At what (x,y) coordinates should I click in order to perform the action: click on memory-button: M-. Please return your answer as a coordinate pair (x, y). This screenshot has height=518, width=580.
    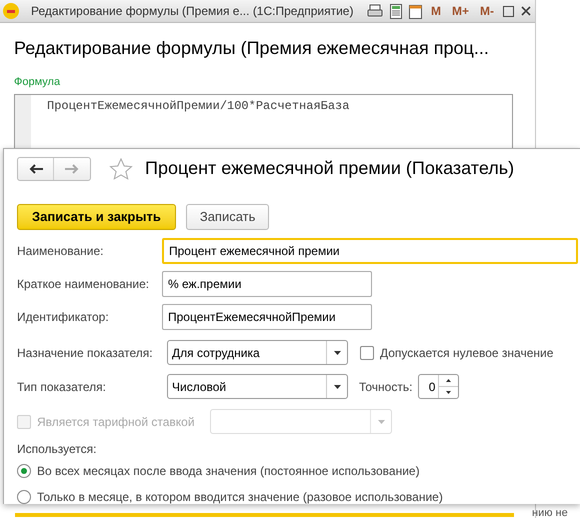
    Looking at the image, I should click on (487, 11).